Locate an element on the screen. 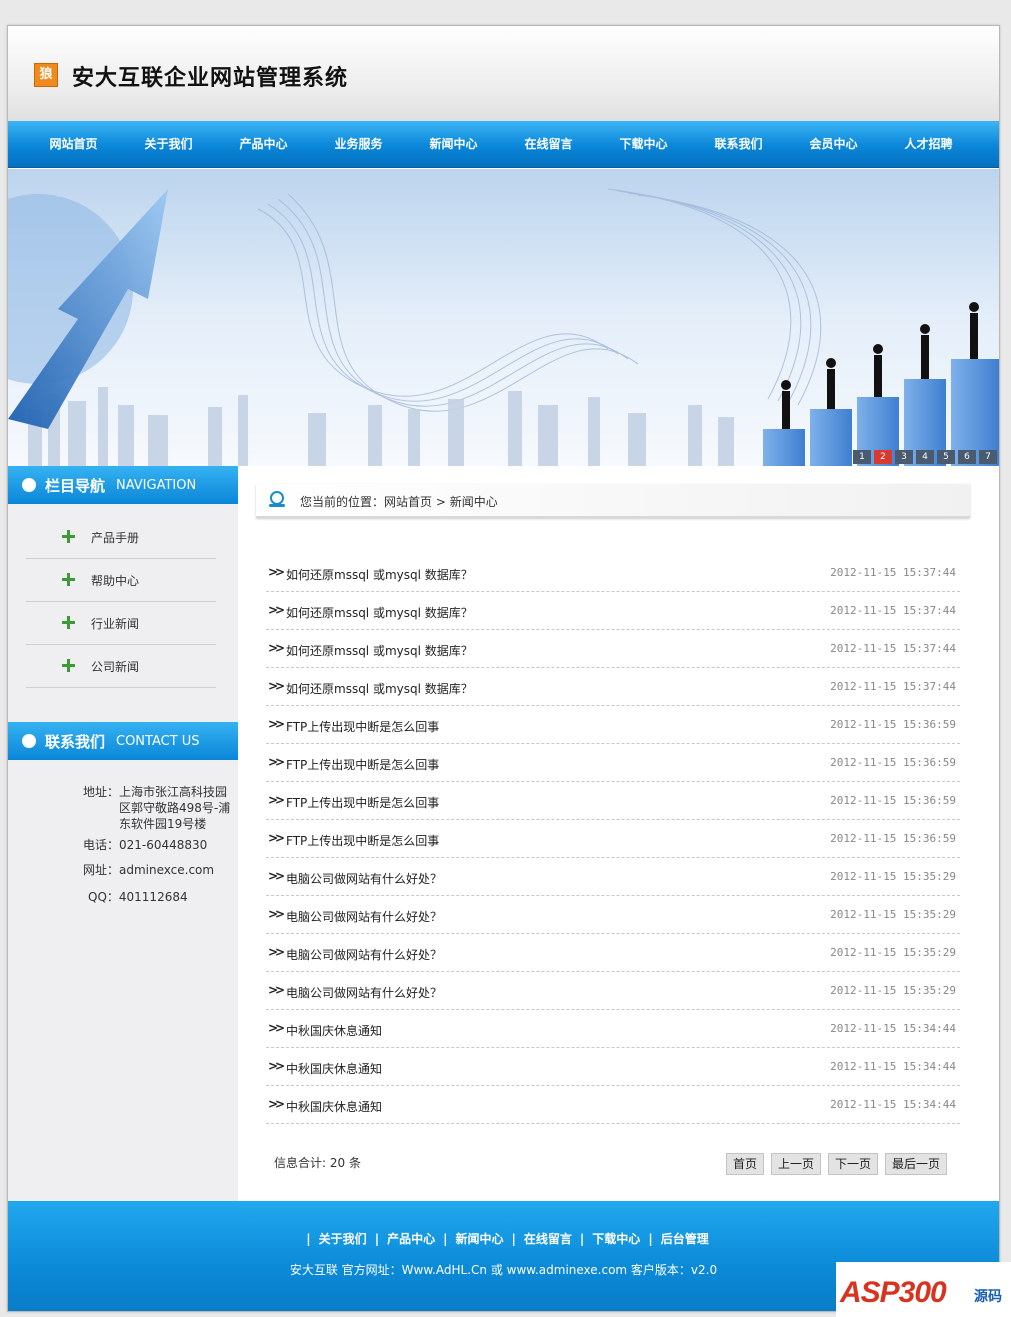 The height and width of the screenshot is (1317, 1011). slide-indicator: 2 is located at coordinates (883, 457).